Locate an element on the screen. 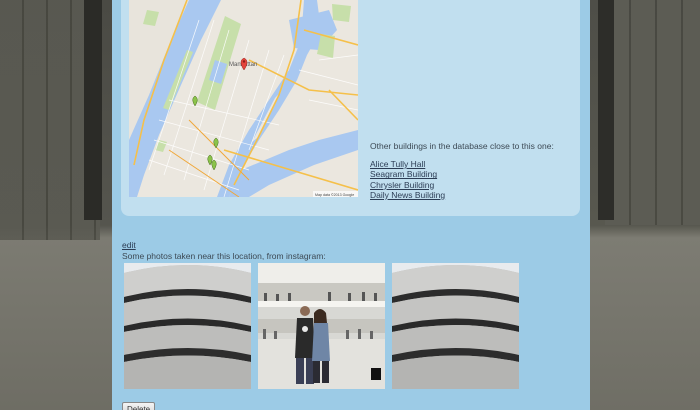 The width and height of the screenshot is (700, 410). nearby-building-link: Alice Tully Hall is located at coordinates (397, 164).